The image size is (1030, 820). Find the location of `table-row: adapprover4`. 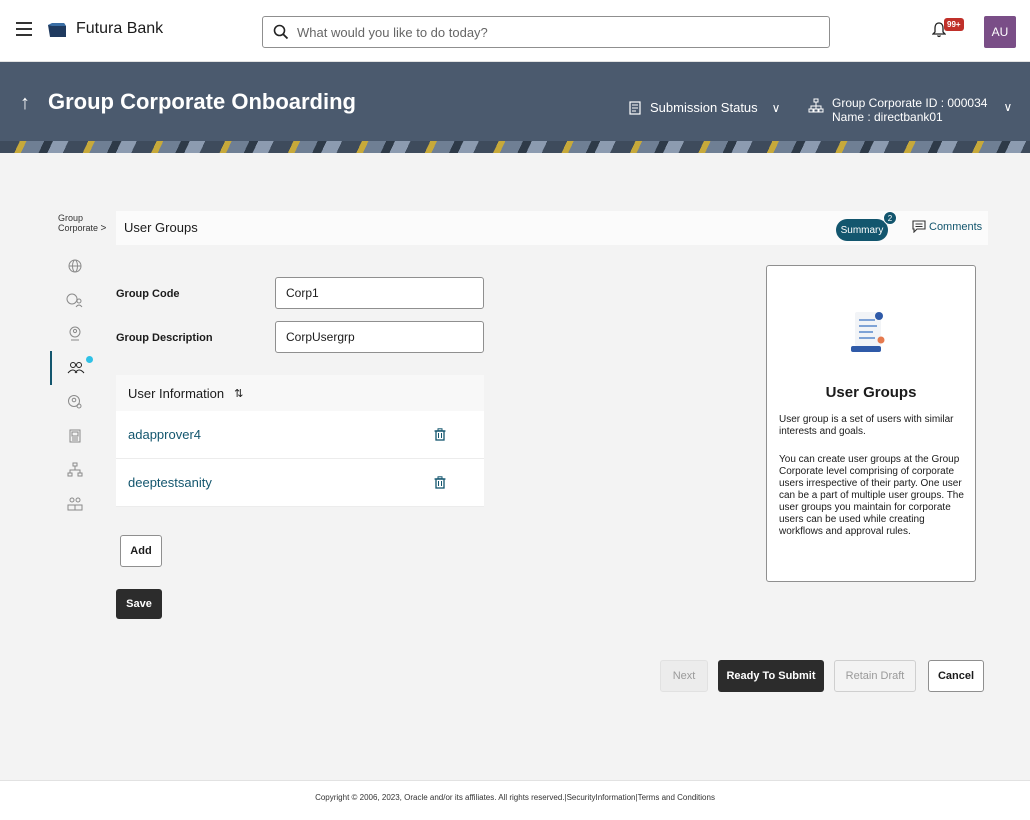

table-row: adapprover4 is located at coordinates (300, 435).